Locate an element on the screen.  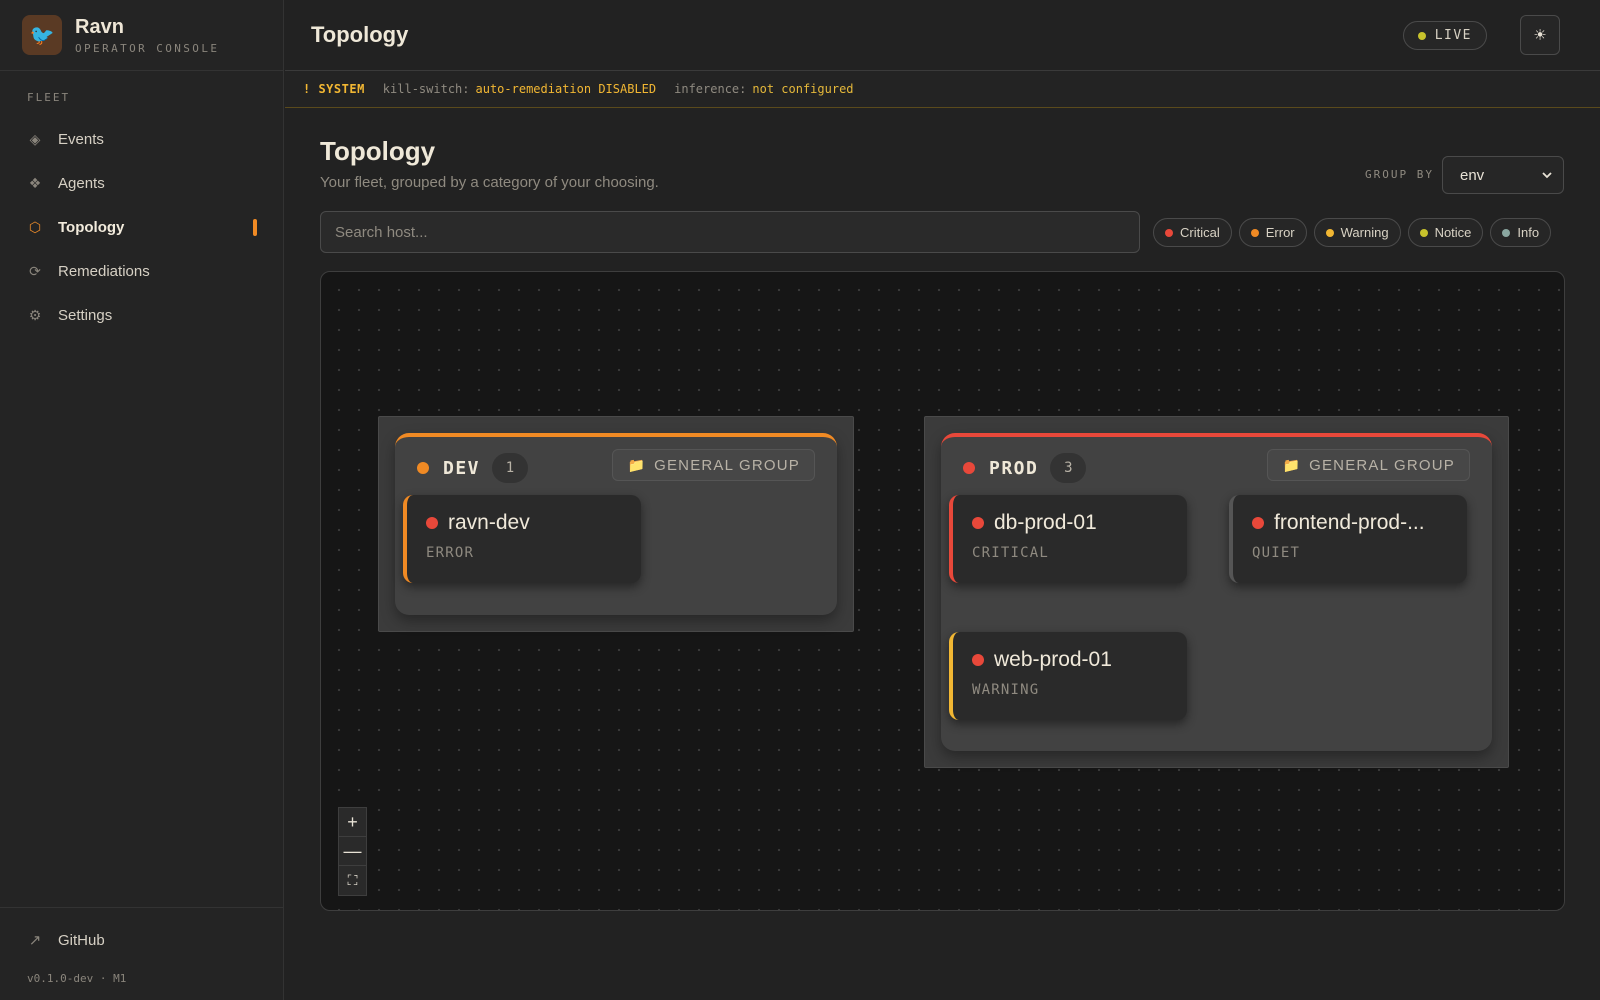
active-indicator is located at coordinates (255, 227).